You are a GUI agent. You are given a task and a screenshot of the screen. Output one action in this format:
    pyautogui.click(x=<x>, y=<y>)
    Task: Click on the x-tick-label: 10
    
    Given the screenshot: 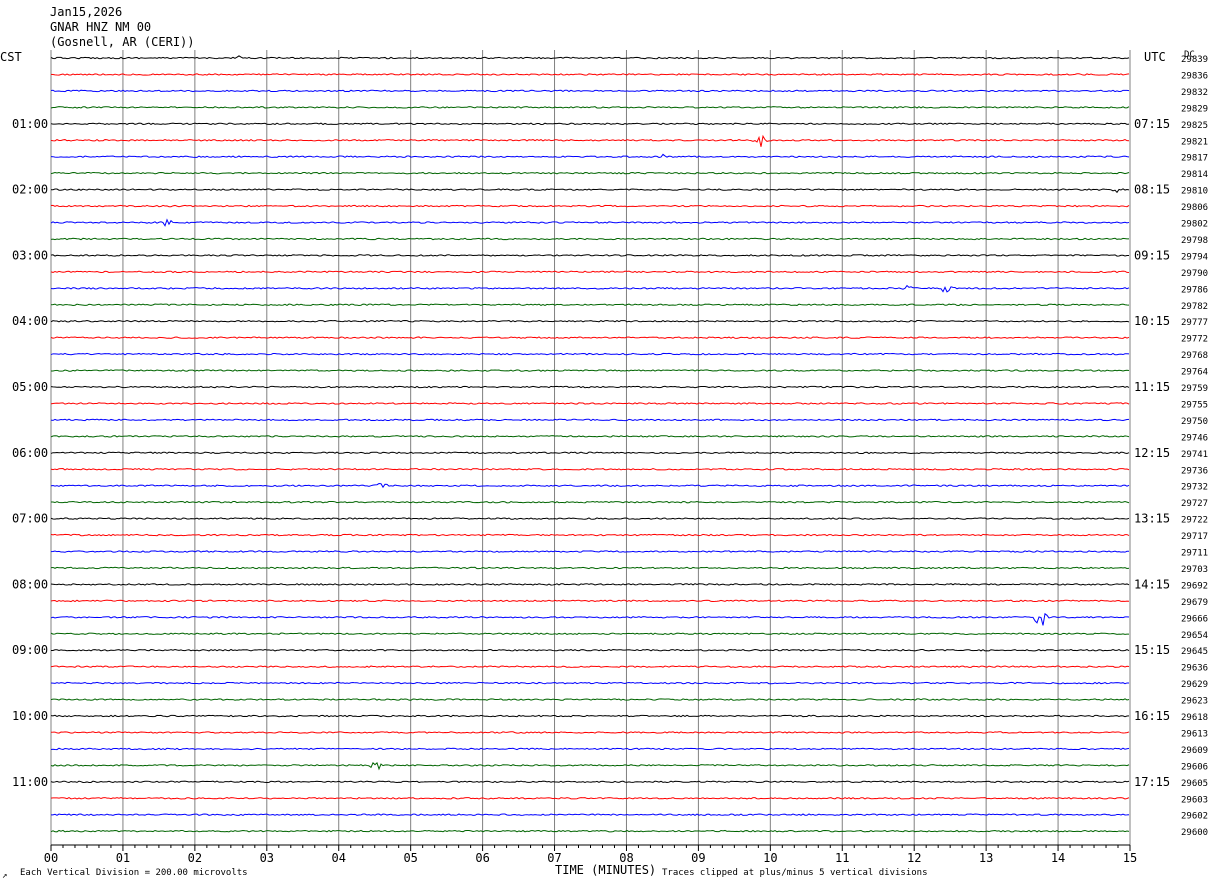 What is the action you would take?
    pyautogui.click(x=770, y=858)
    